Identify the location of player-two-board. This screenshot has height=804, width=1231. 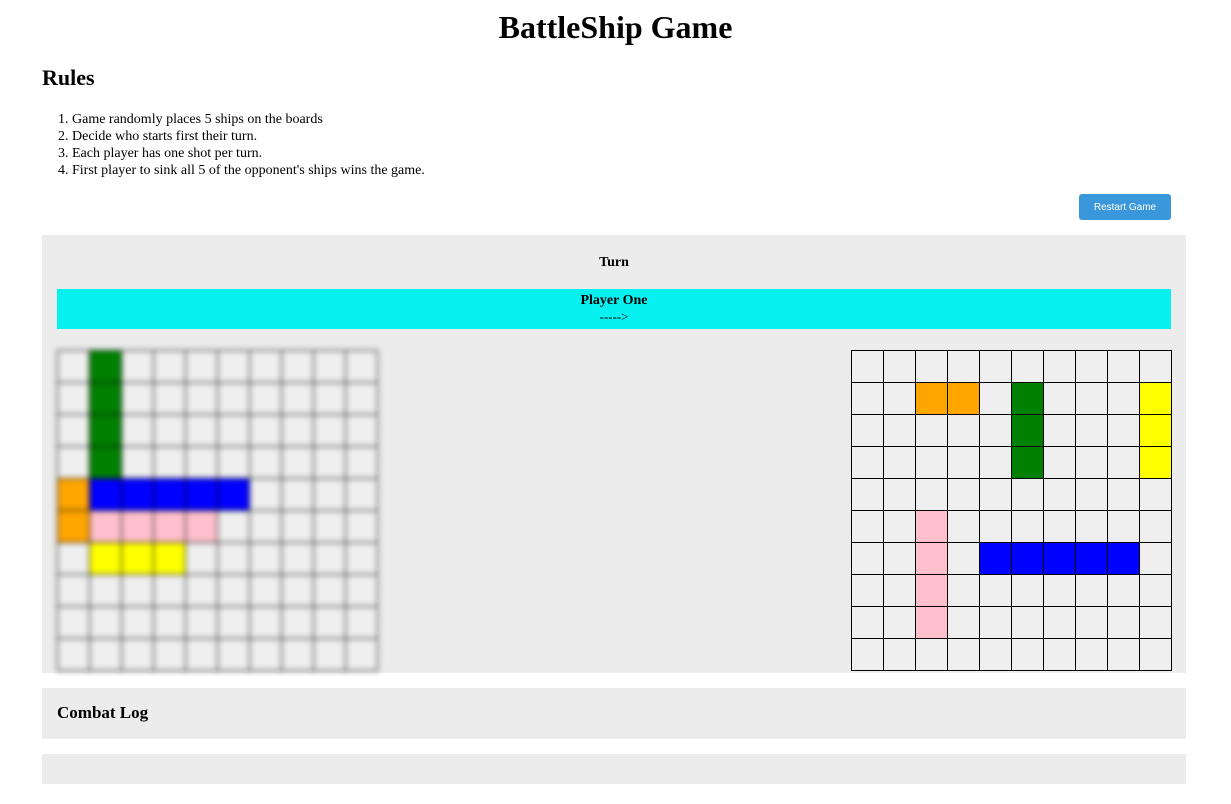
(1011, 510).